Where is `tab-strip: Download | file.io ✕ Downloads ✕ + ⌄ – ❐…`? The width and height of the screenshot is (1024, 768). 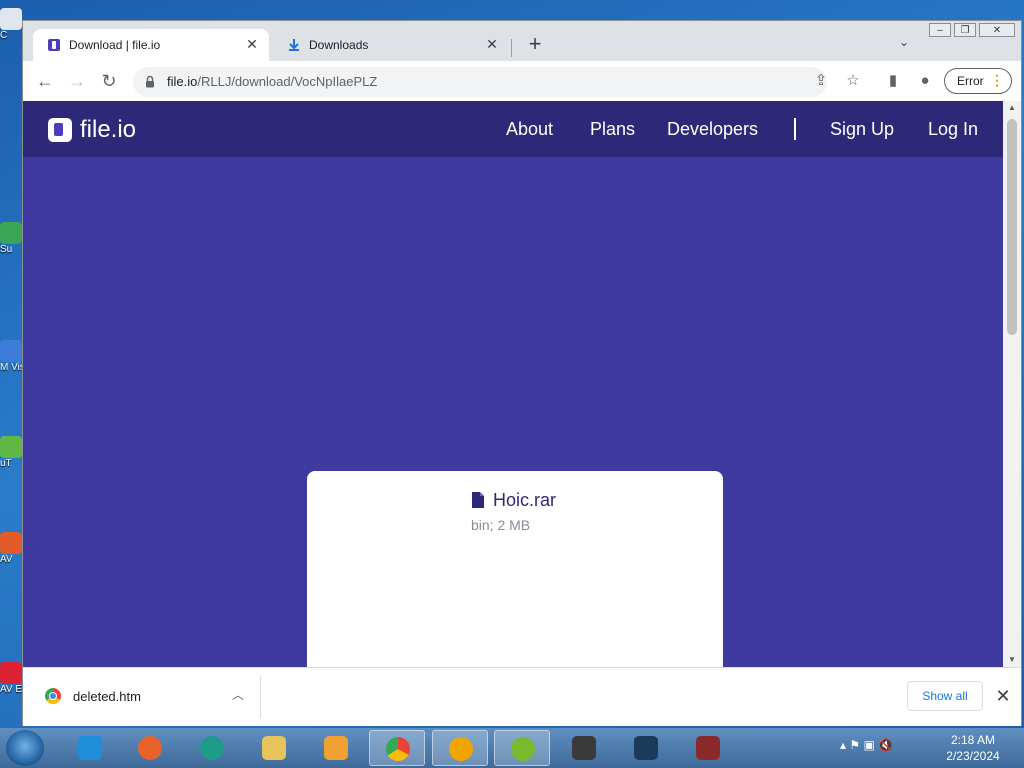 tab-strip: Download | file.io ✕ Downloads ✕ + ⌄ – ❐… is located at coordinates (522, 41).